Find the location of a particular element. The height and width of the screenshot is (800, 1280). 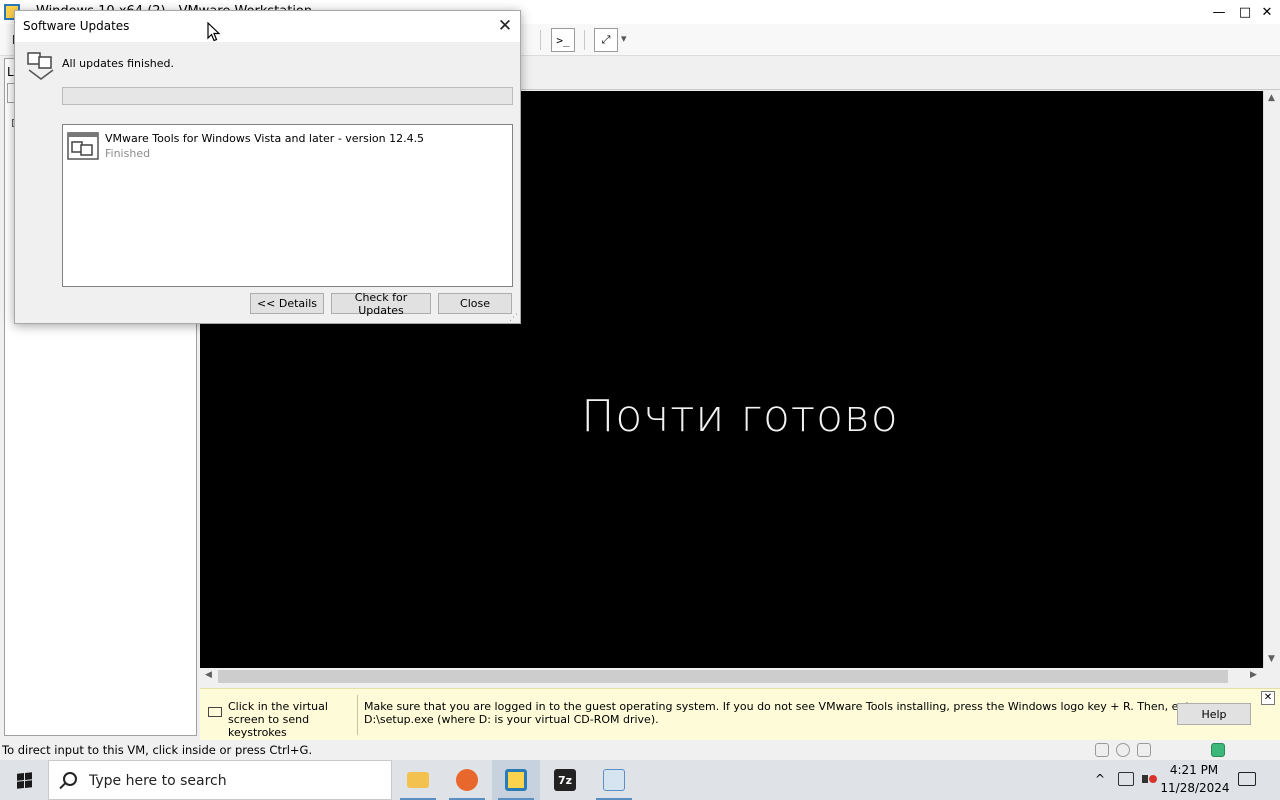

cd-rom-icon is located at coordinates (1123, 750).